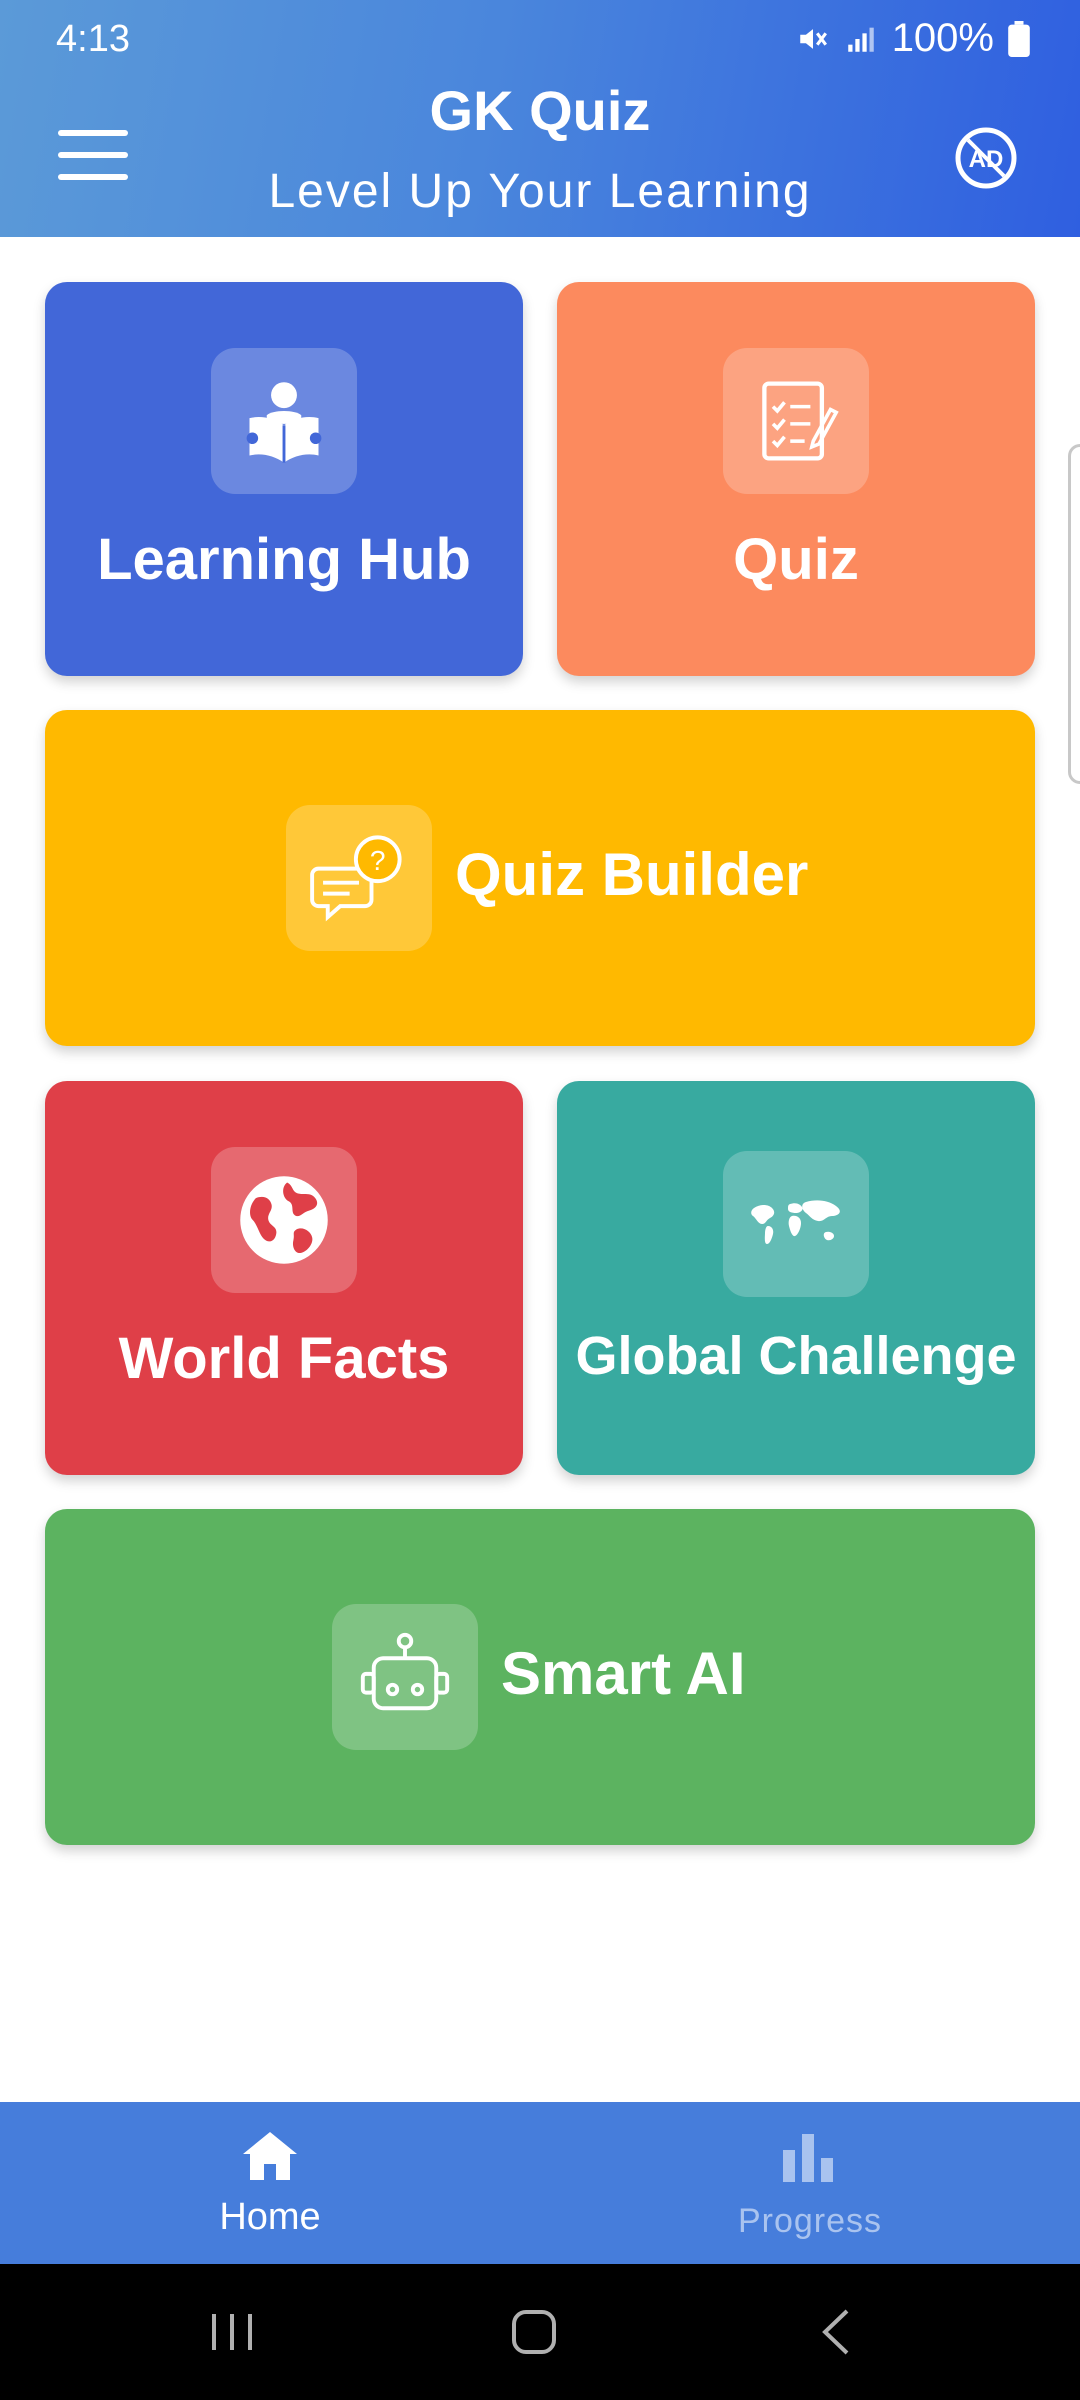  I want to click on home-square-icon, so click(534, 2332).